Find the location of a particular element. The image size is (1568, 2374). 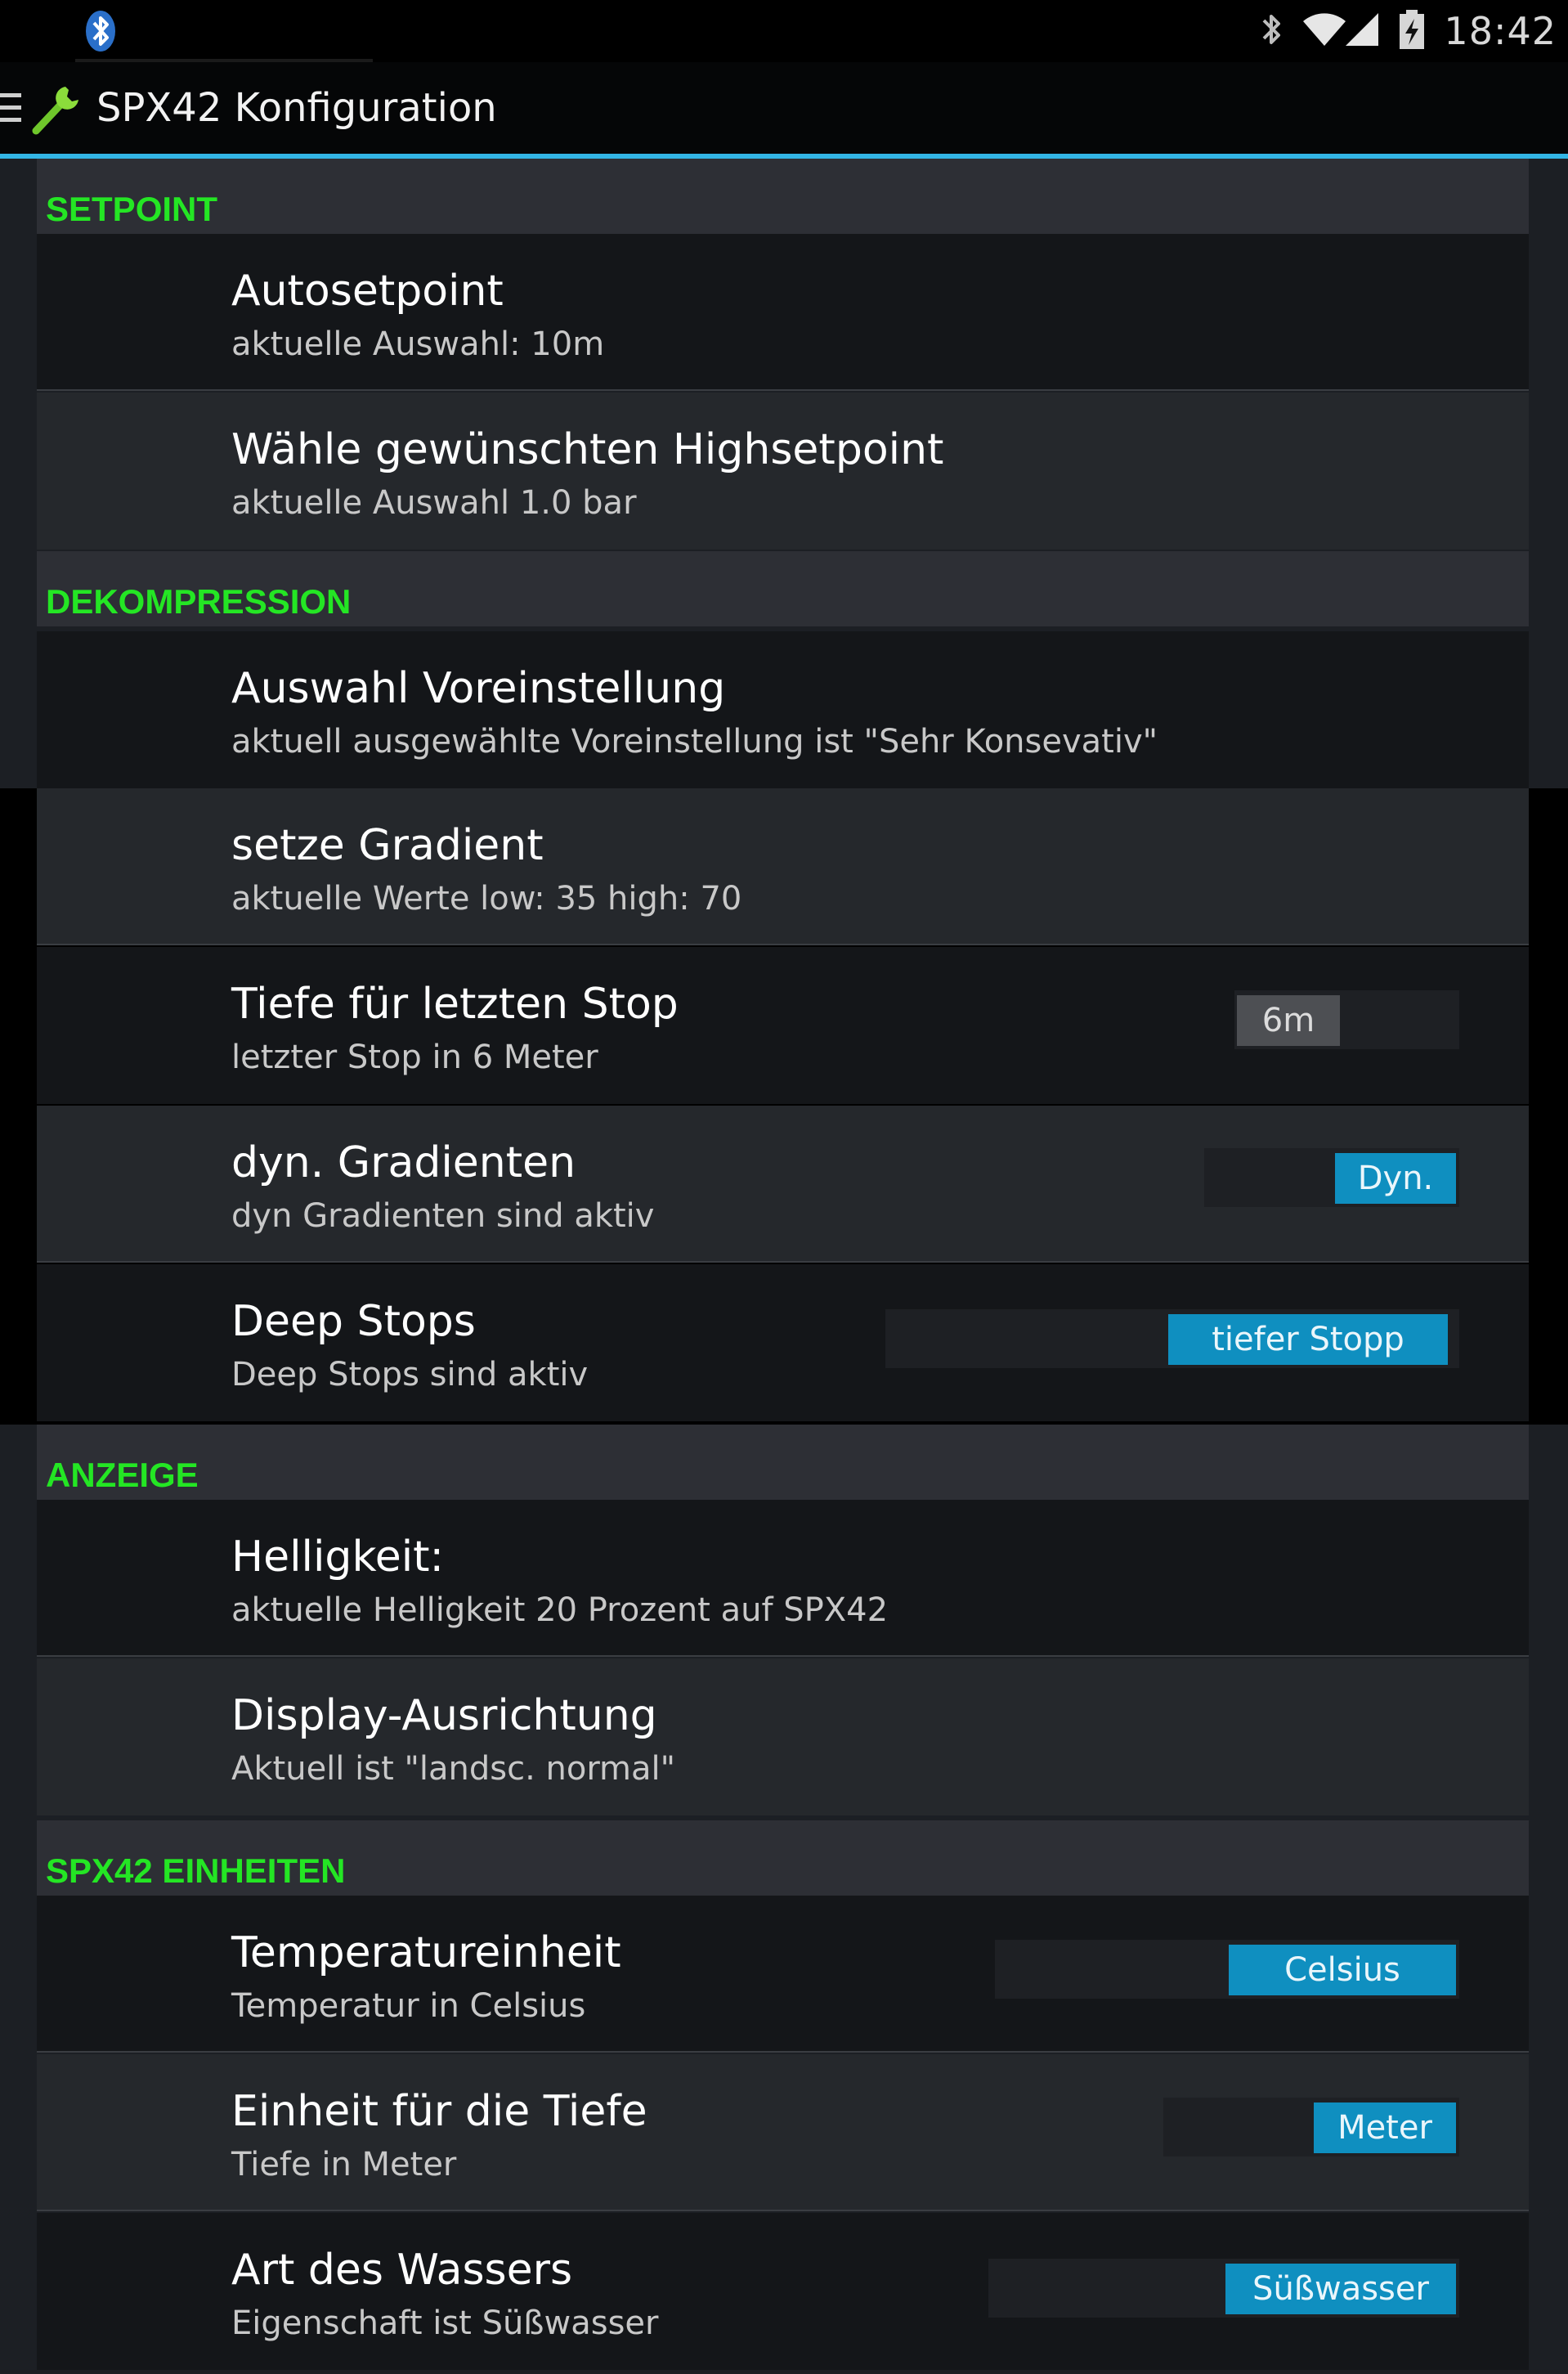

pref-summary: letzter Stop in 6 Meter is located at coordinates (414, 1057).